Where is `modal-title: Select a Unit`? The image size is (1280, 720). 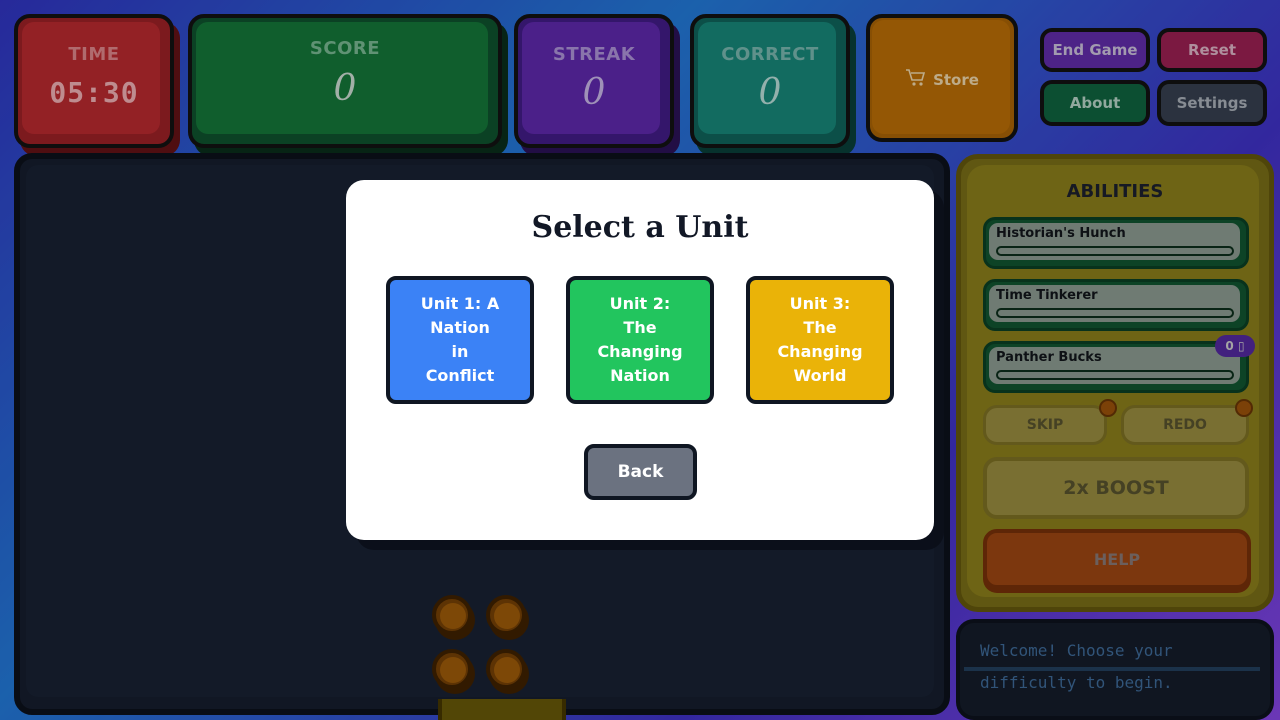 modal-title: Select a Unit is located at coordinates (640, 227).